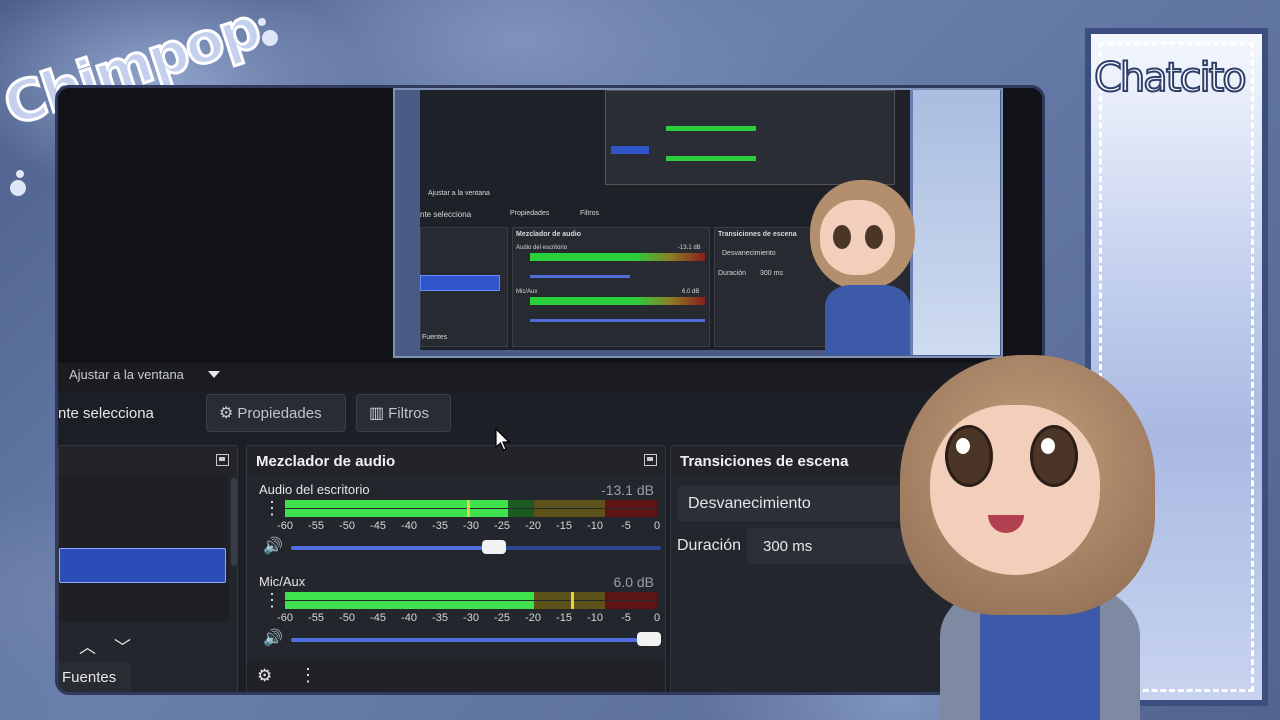 The height and width of the screenshot is (720, 1280). Describe the element at coordinates (617, 301) in the screenshot. I see `nested-ch2-meter` at that location.